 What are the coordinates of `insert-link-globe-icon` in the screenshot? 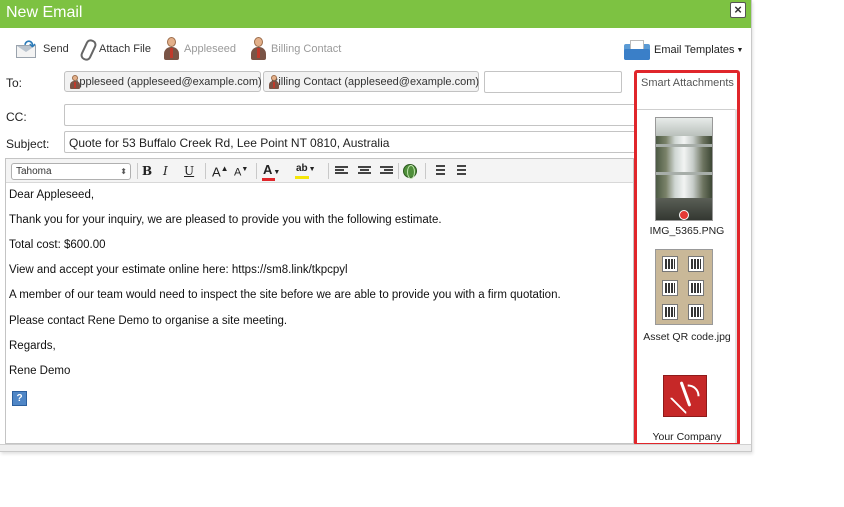 It's located at (410, 171).